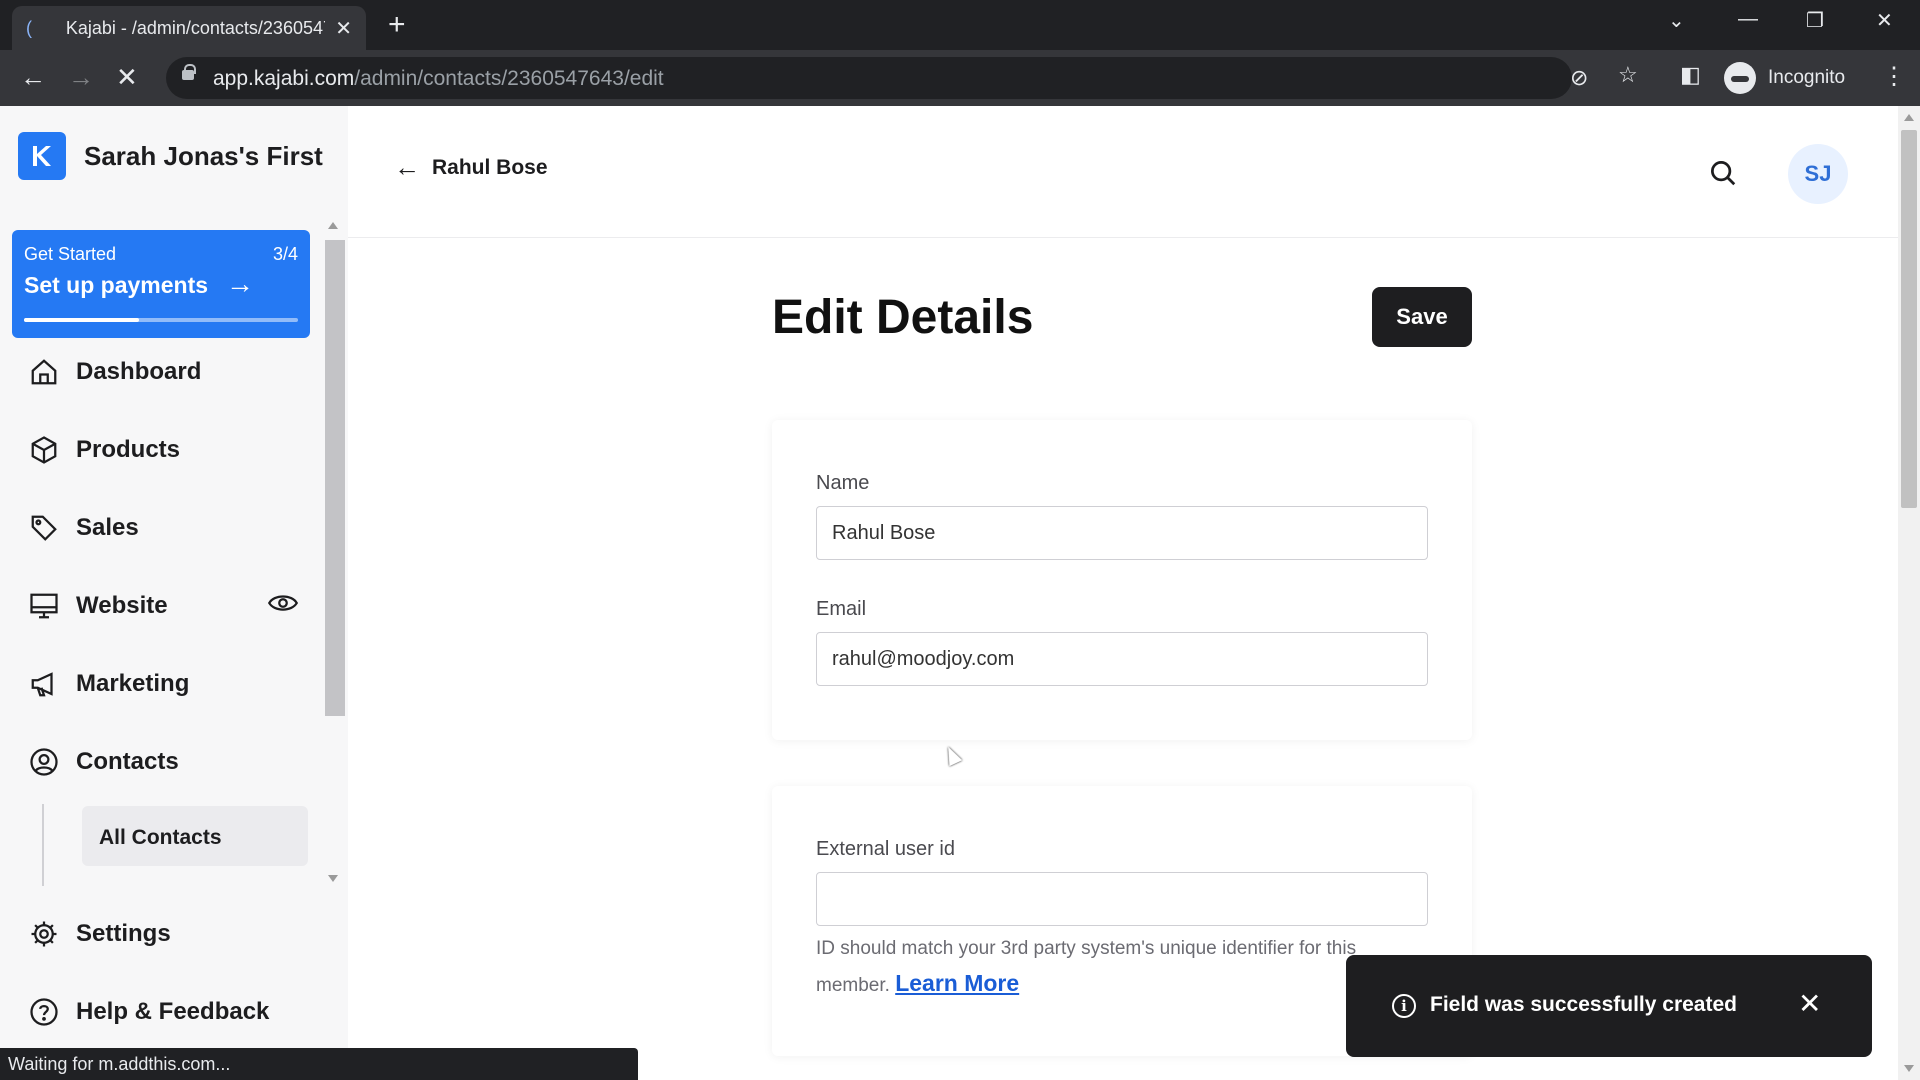 The height and width of the screenshot is (1080, 1920). I want to click on eye-icon, so click(283, 606).